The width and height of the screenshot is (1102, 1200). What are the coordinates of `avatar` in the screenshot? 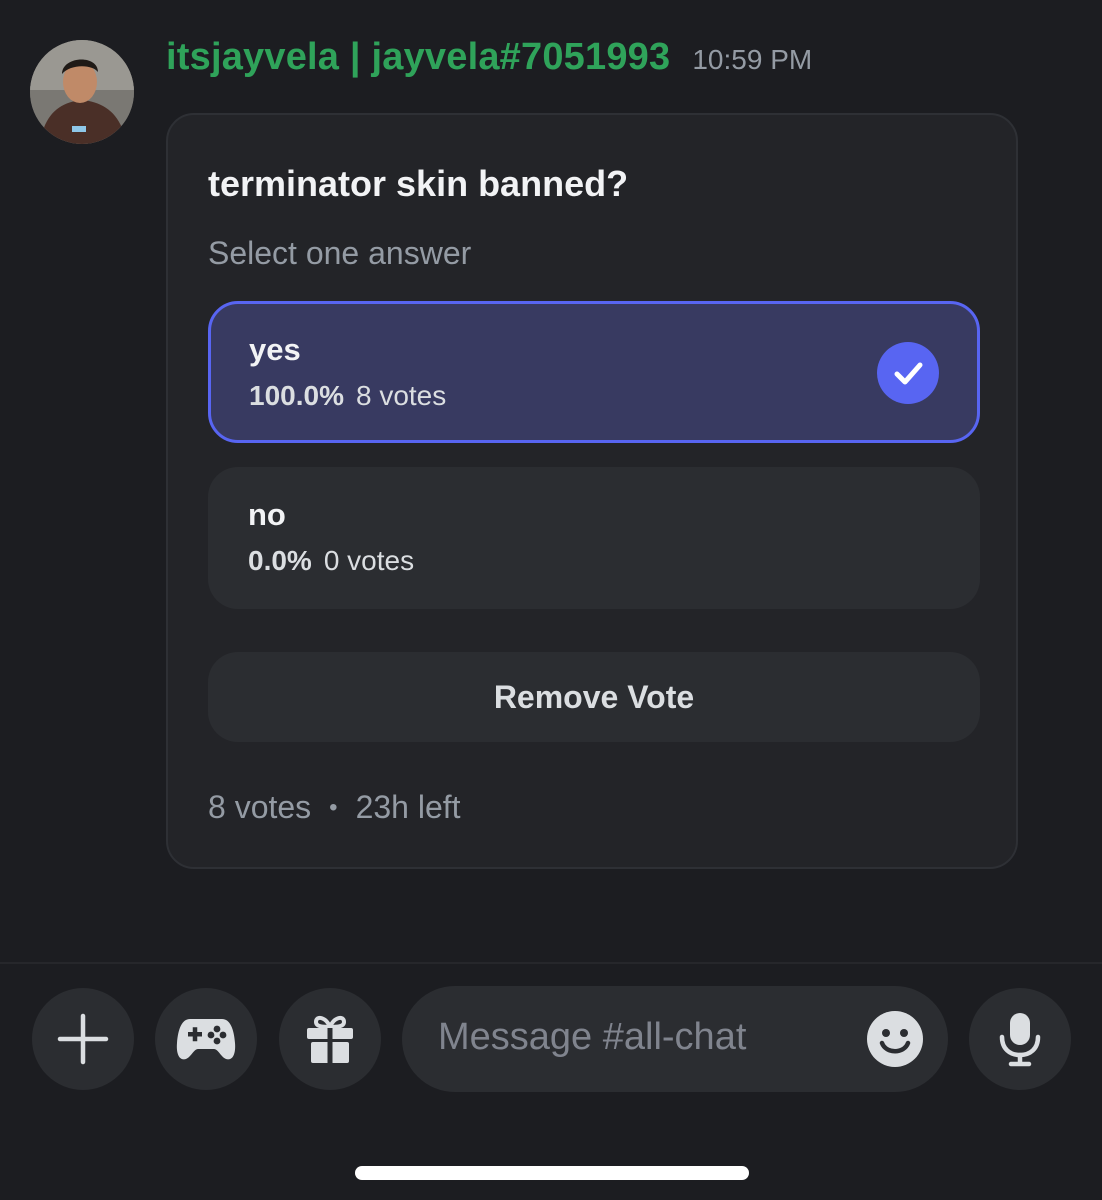 It's located at (82, 92).